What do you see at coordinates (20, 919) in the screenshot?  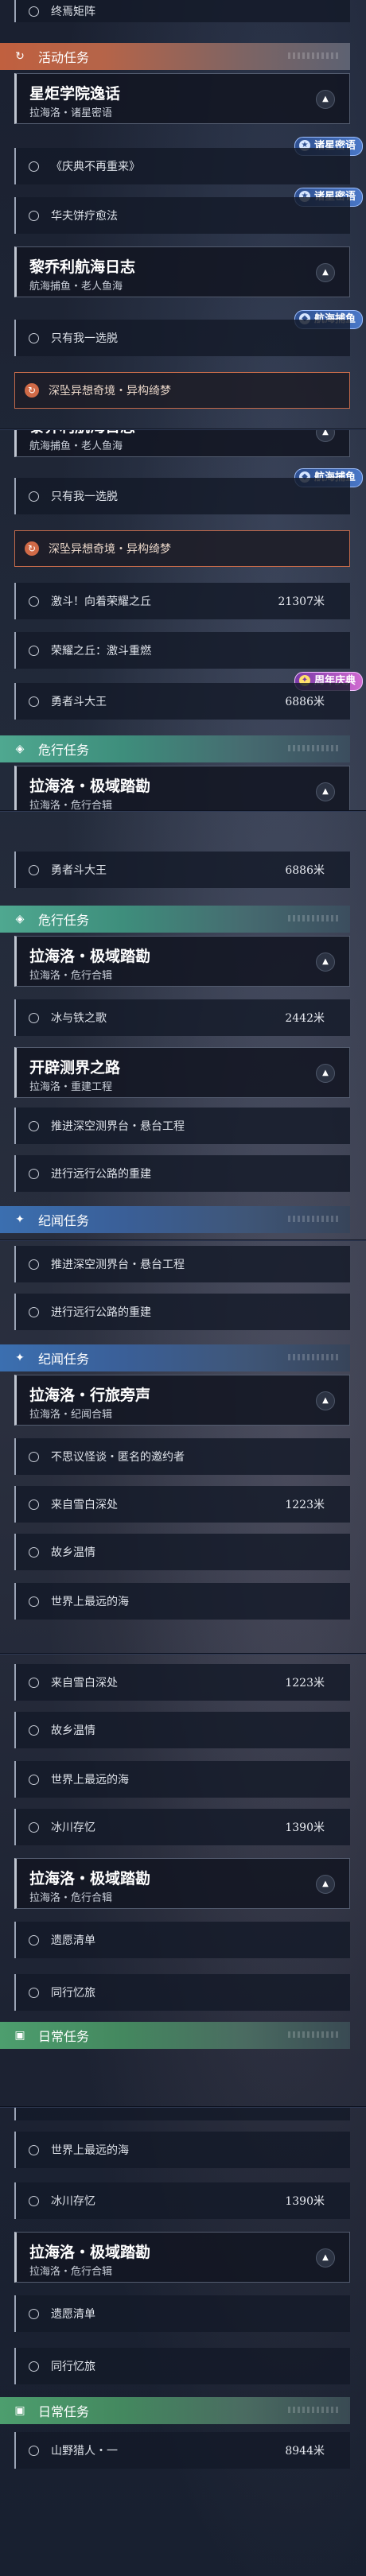 I see `diamond-icon: ◈` at bounding box center [20, 919].